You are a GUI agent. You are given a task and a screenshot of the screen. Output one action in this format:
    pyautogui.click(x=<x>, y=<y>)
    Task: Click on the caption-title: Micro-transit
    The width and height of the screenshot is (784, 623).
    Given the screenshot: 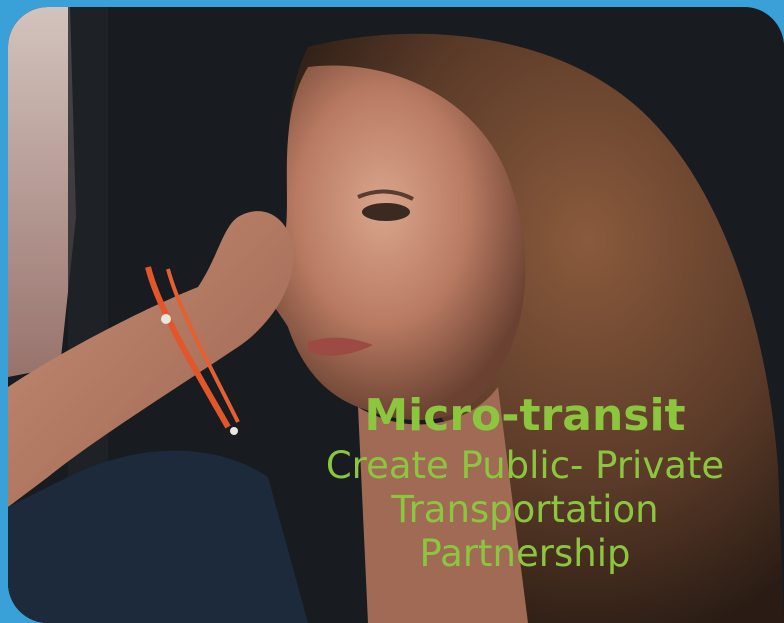 What is the action you would take?
    pyautogui.click(x=525, y=415)
    